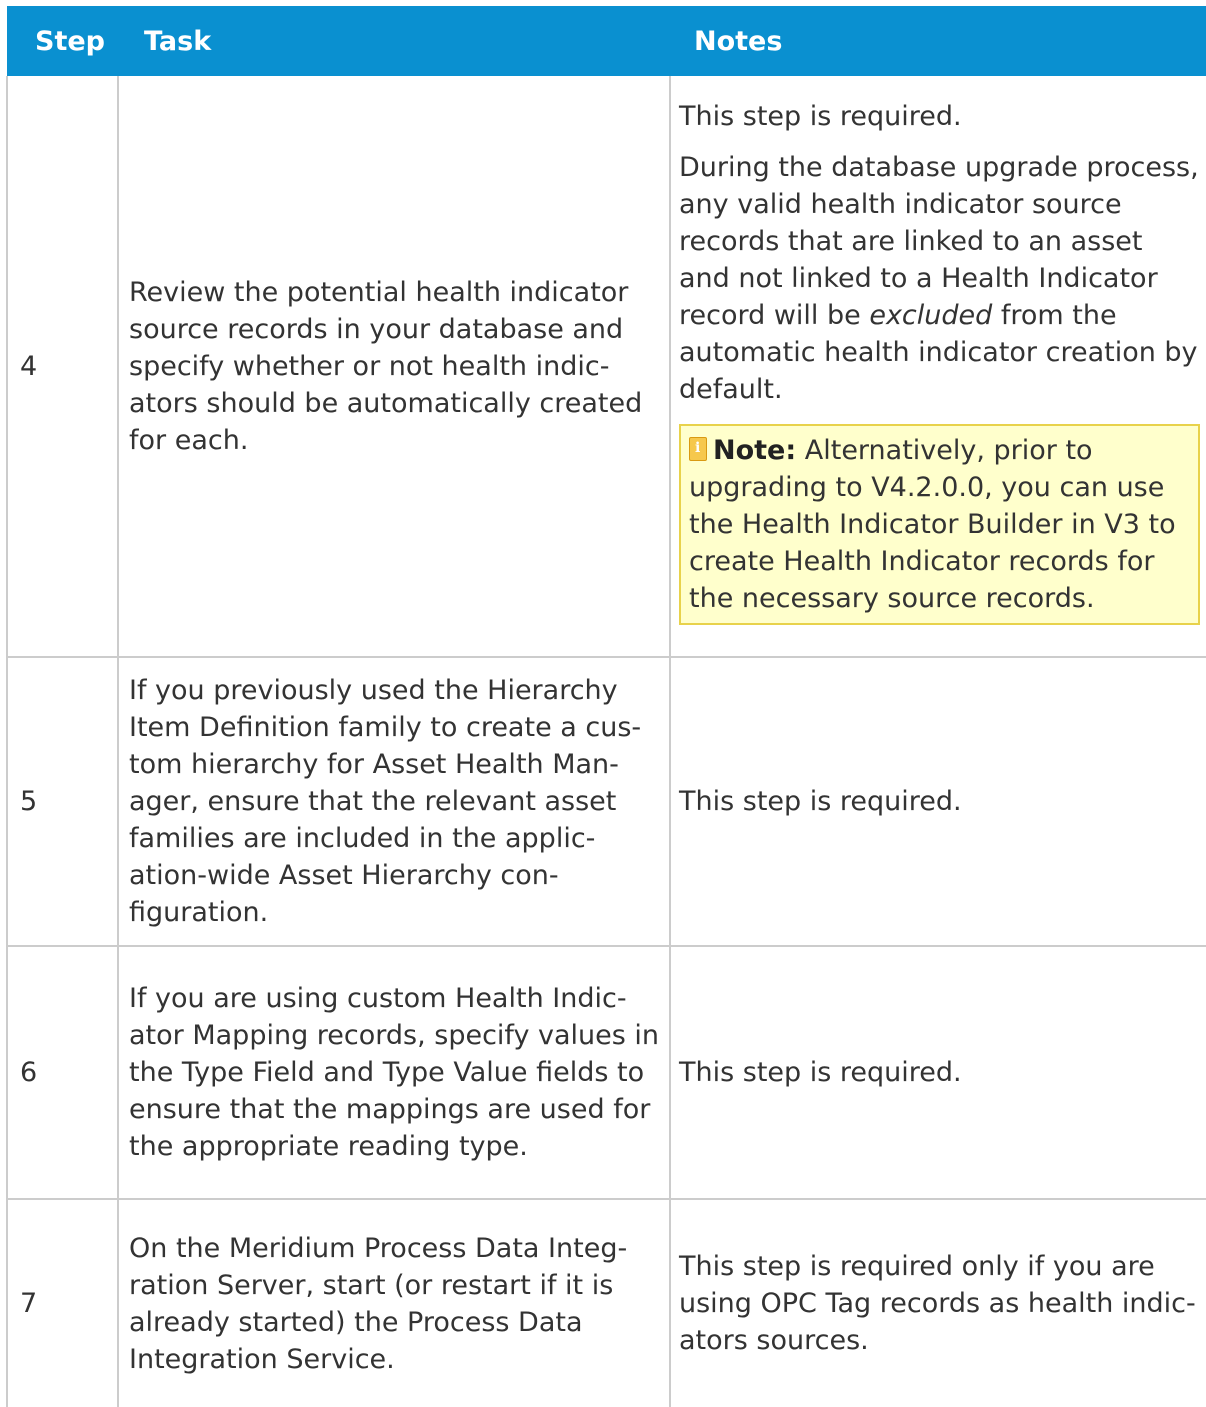 The image size is (1206, 1407). I want to click on table-header-row: Step Task Notes, so click(606, 41).